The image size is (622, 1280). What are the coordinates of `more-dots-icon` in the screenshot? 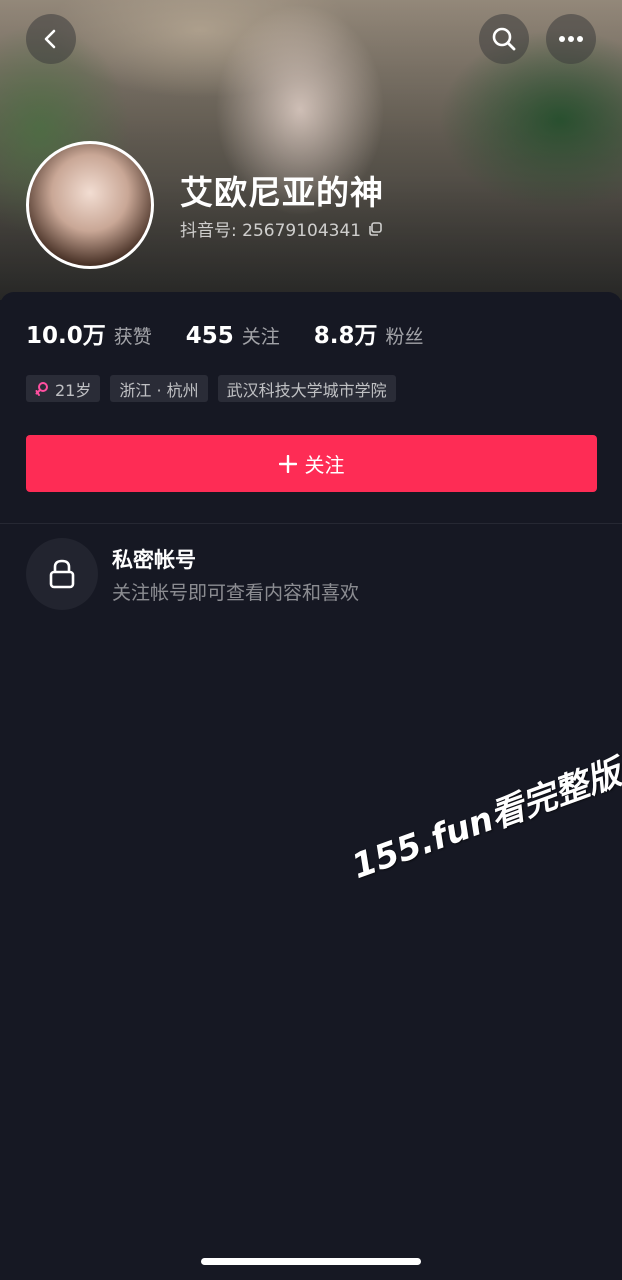 It's located at (571, 39).